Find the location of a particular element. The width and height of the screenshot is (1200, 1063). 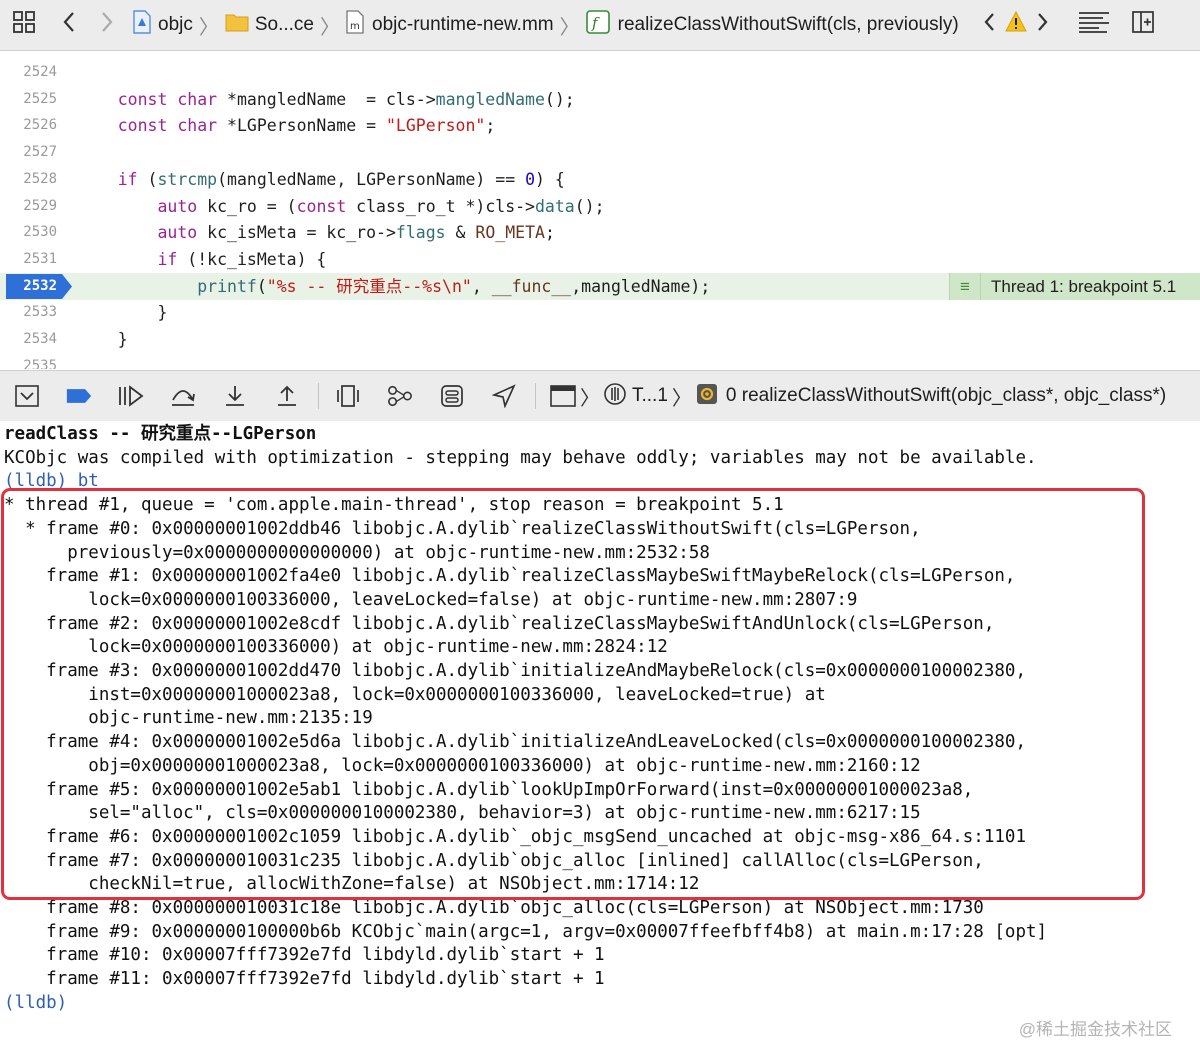

console-line: objc-runtime-new.mm:2135:19 is located at coordinates (188, 718).